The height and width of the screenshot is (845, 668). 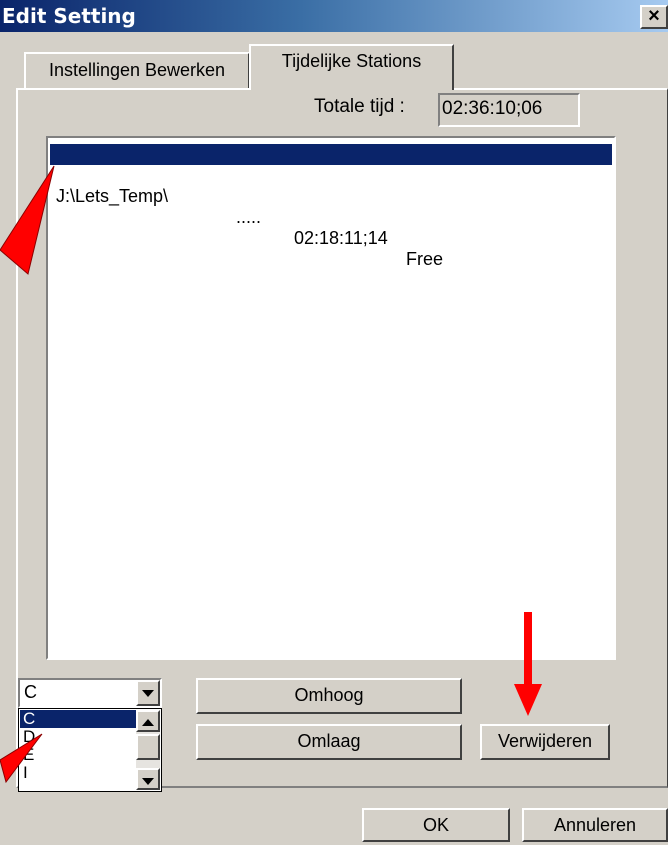 What do you see at coordinates (137, 70) in the screenshot?
I see `tab-instellingen-bewerken: Instellingen Bewerken` at bounding box center [137, 70].